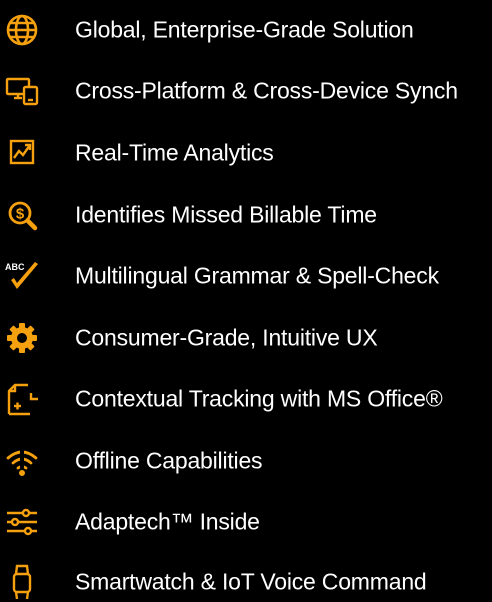 Image resolution: width=492 pixels, height=602 pixels. Describe the element at coordinates (259, 398) in the screenshot. I see `feature-label: Contextual Tracking with MS Office®` at that location.